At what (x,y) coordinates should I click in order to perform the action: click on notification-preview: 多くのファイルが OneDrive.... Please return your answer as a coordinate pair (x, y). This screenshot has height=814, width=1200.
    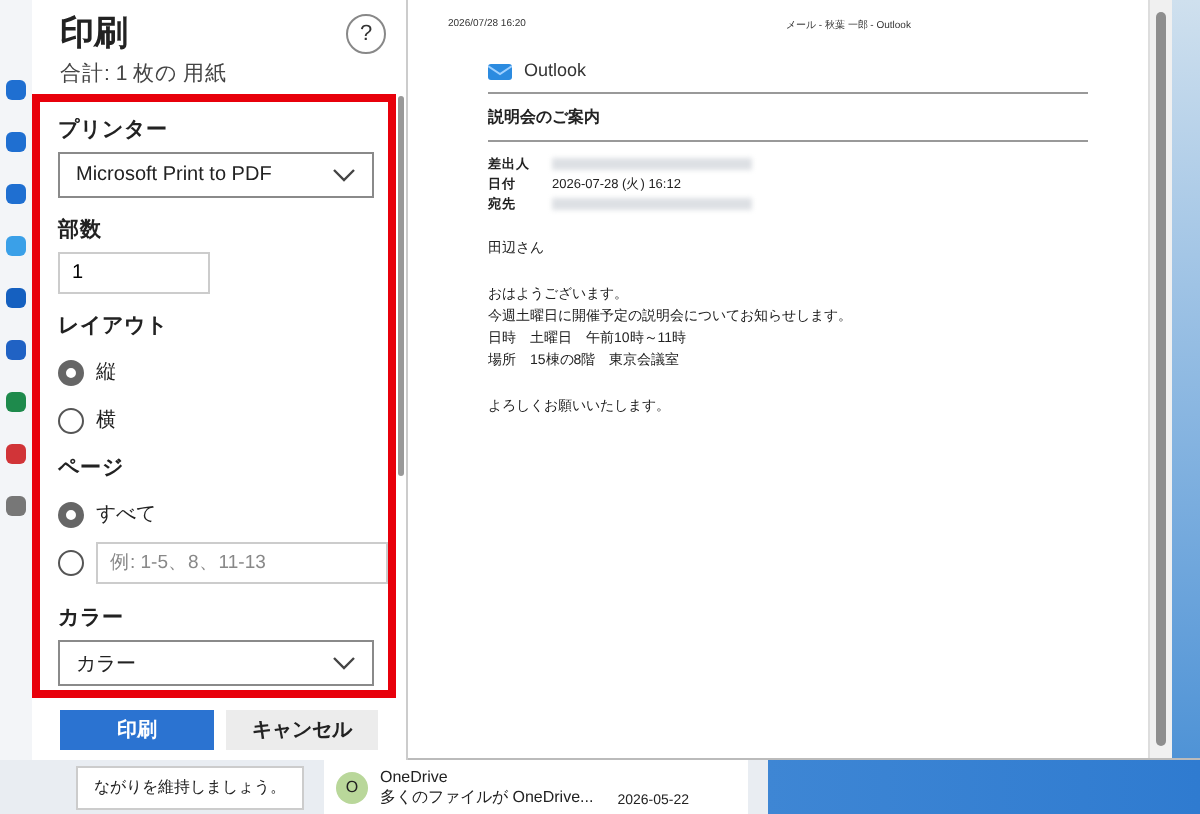
    Looking at the image, I should click on (487, 796).